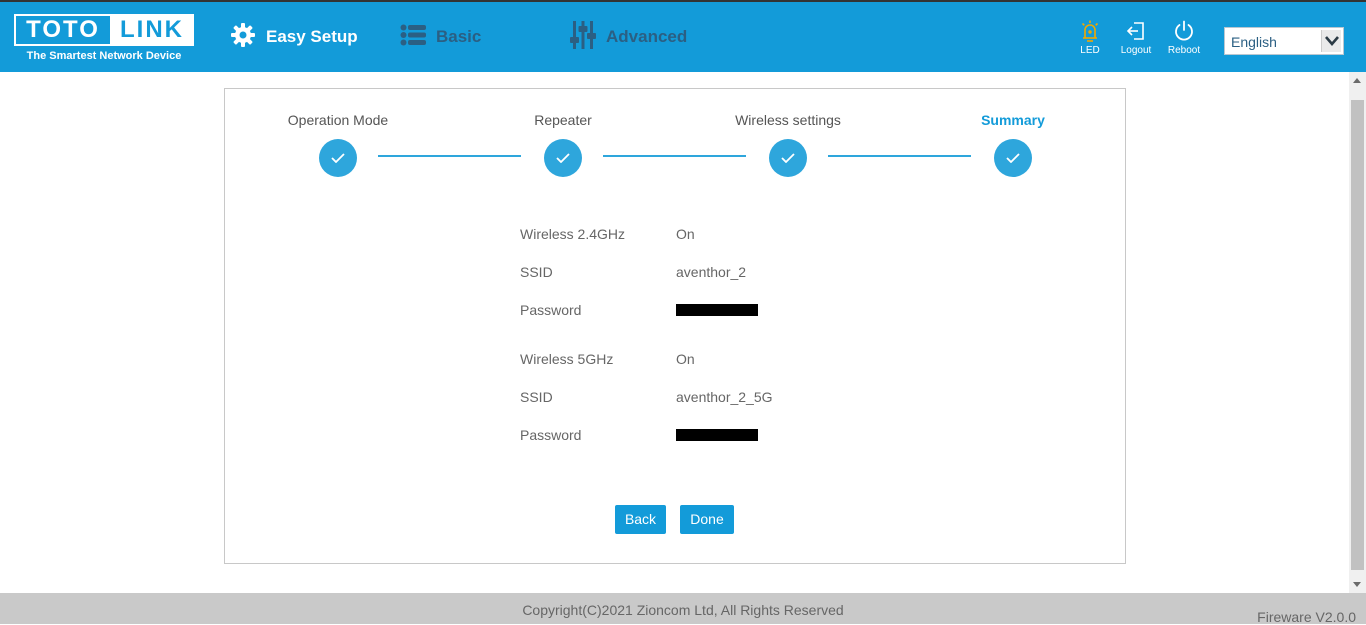 The width and height of the screenshot is (1366, 625). I want to click on reboot-button: Reboot, so click(1184, 38).